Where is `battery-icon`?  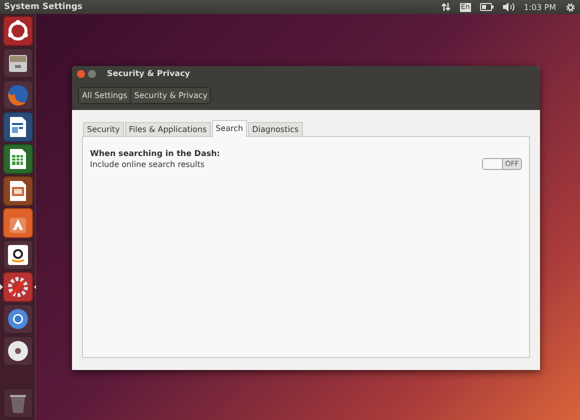
battery-icon is located at coordinates (487, 7).